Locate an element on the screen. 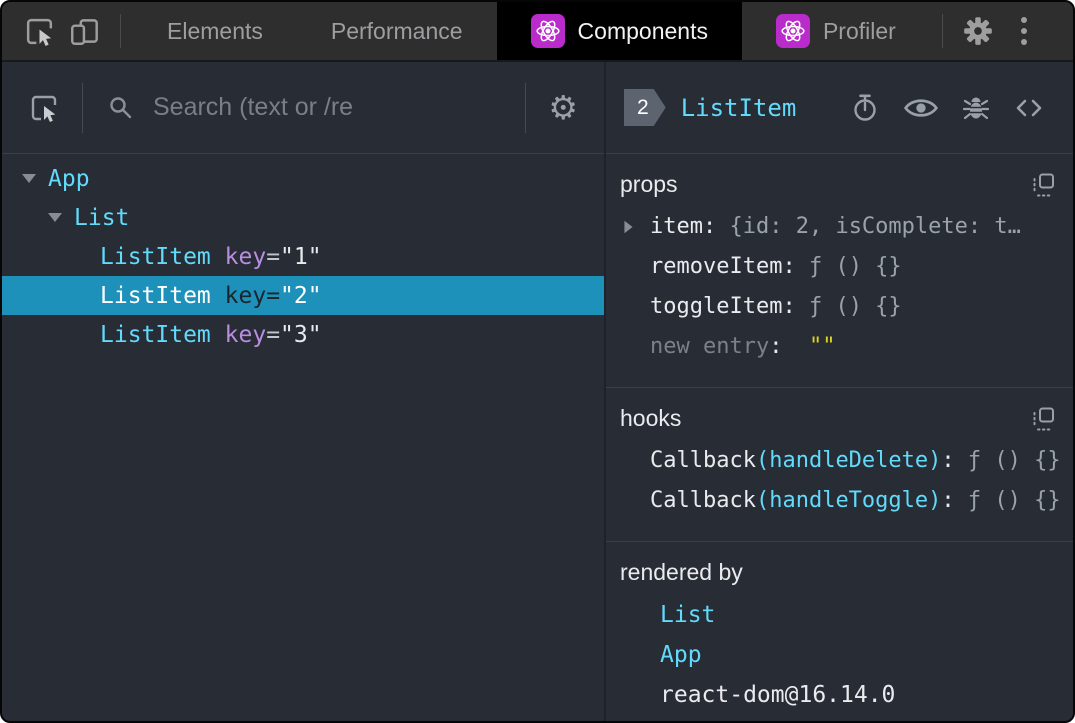  pick-component-button is located at coordinates (44, 108).